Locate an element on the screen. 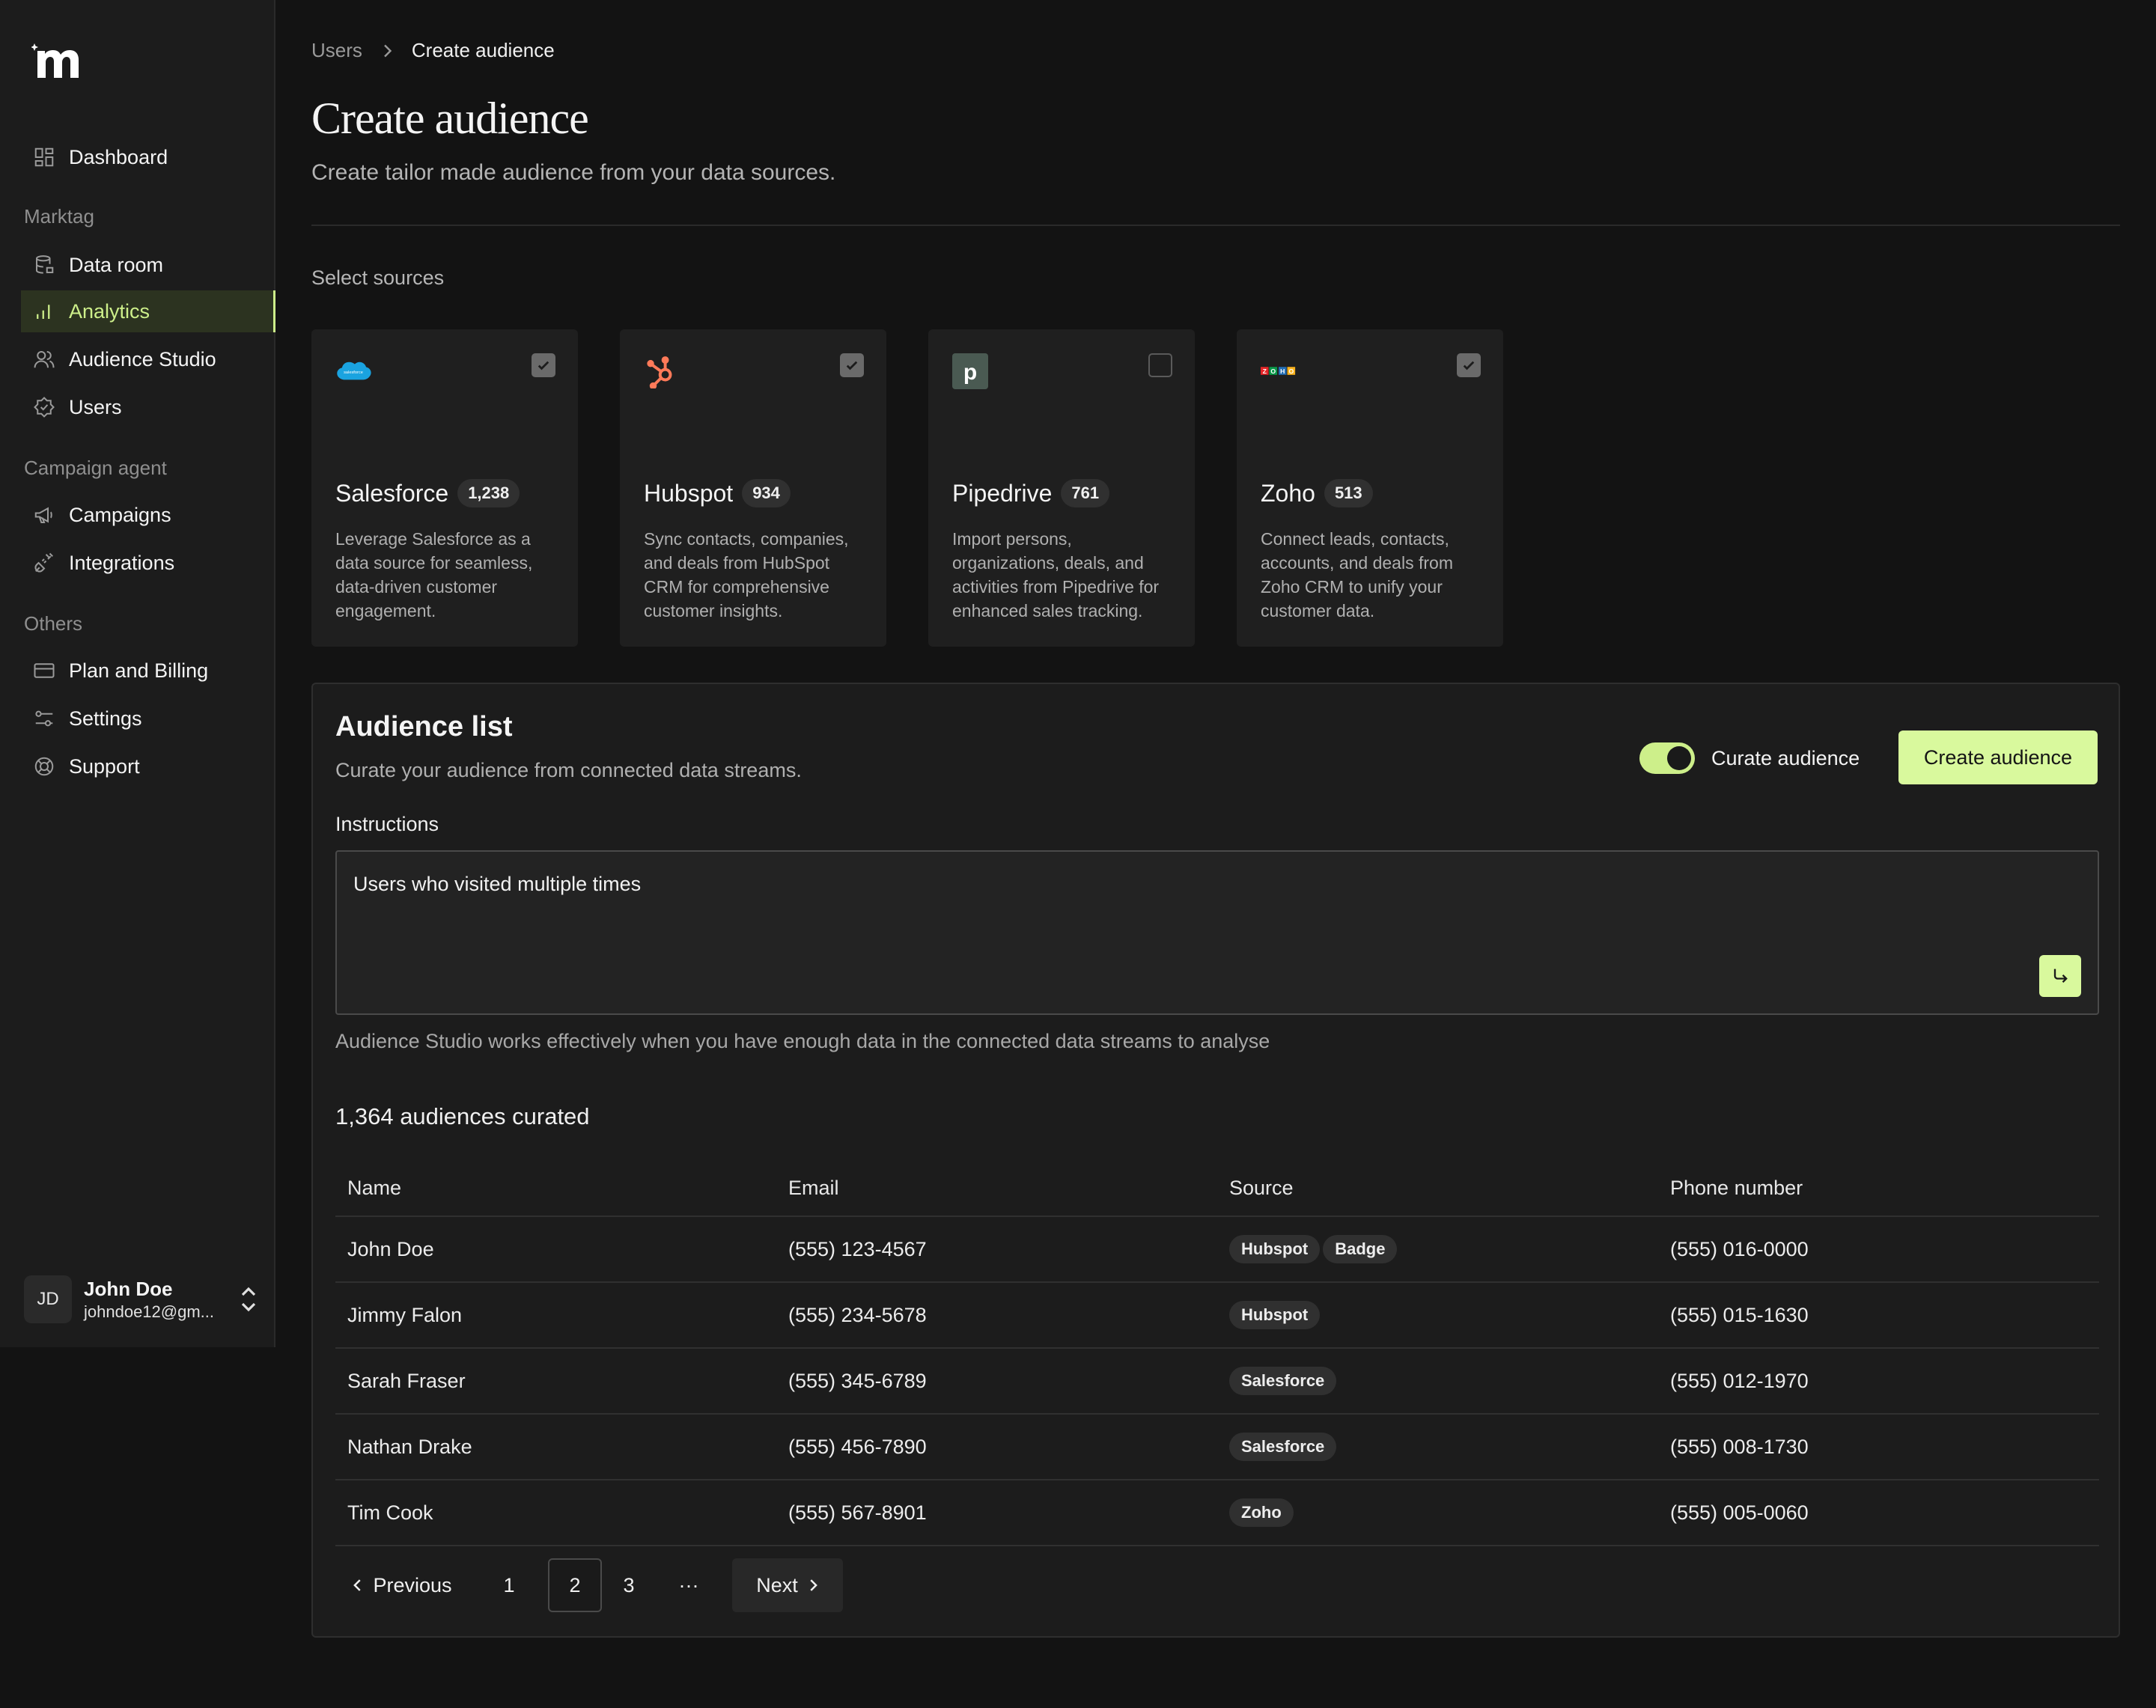  sidebar-item-label: Analytics is located at coordinates (109, 311).